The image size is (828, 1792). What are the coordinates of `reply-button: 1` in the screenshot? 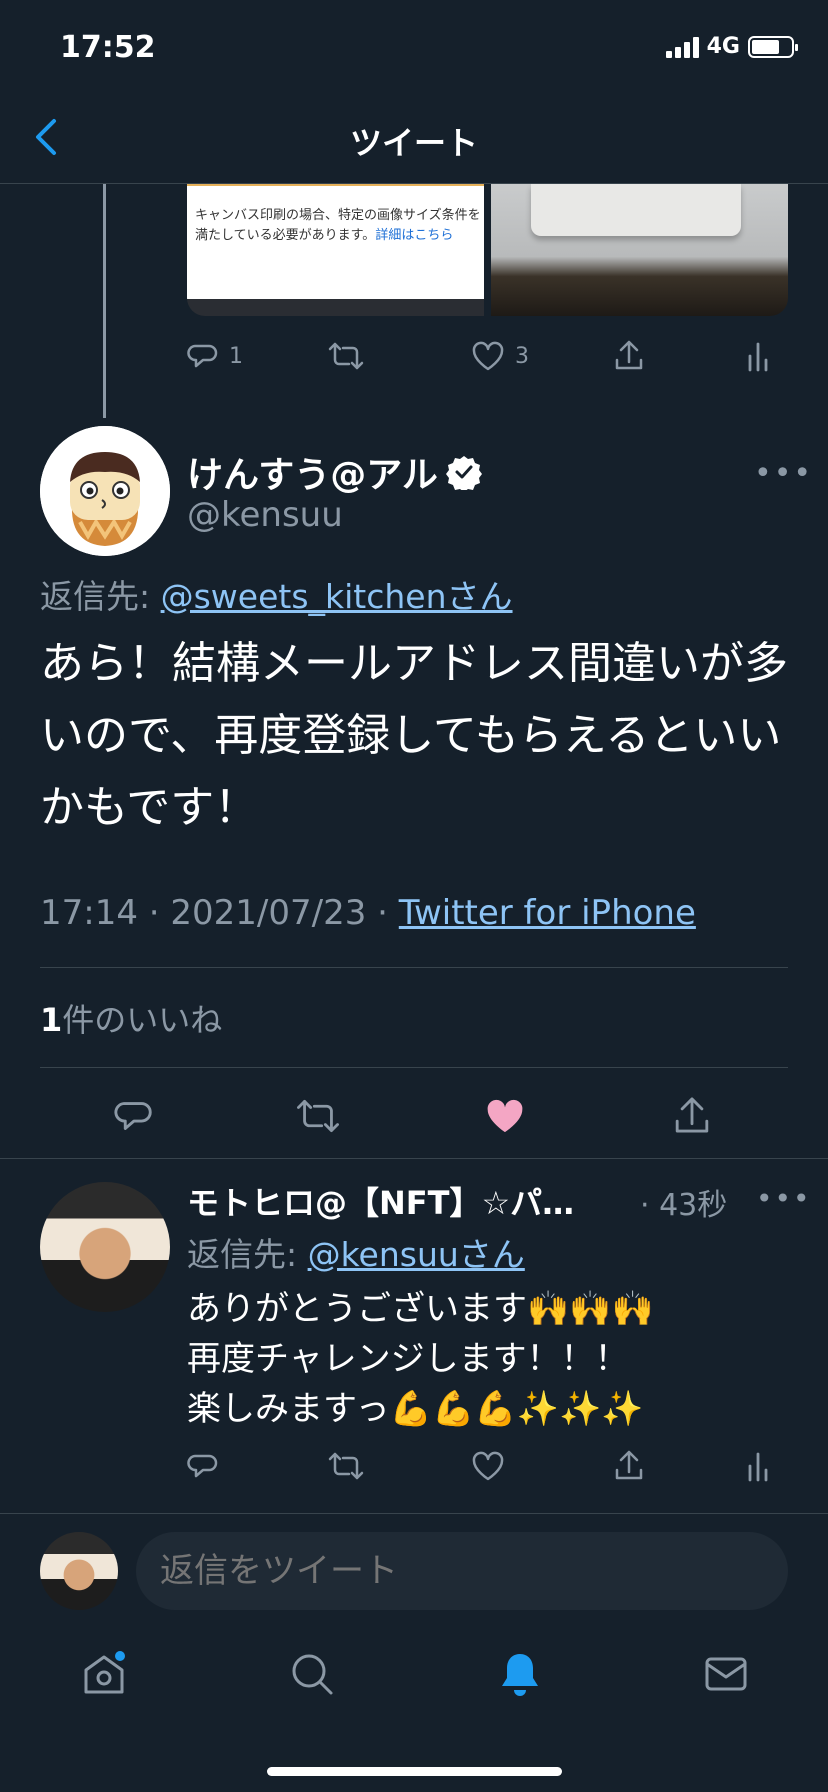 It's located at (215, 356).